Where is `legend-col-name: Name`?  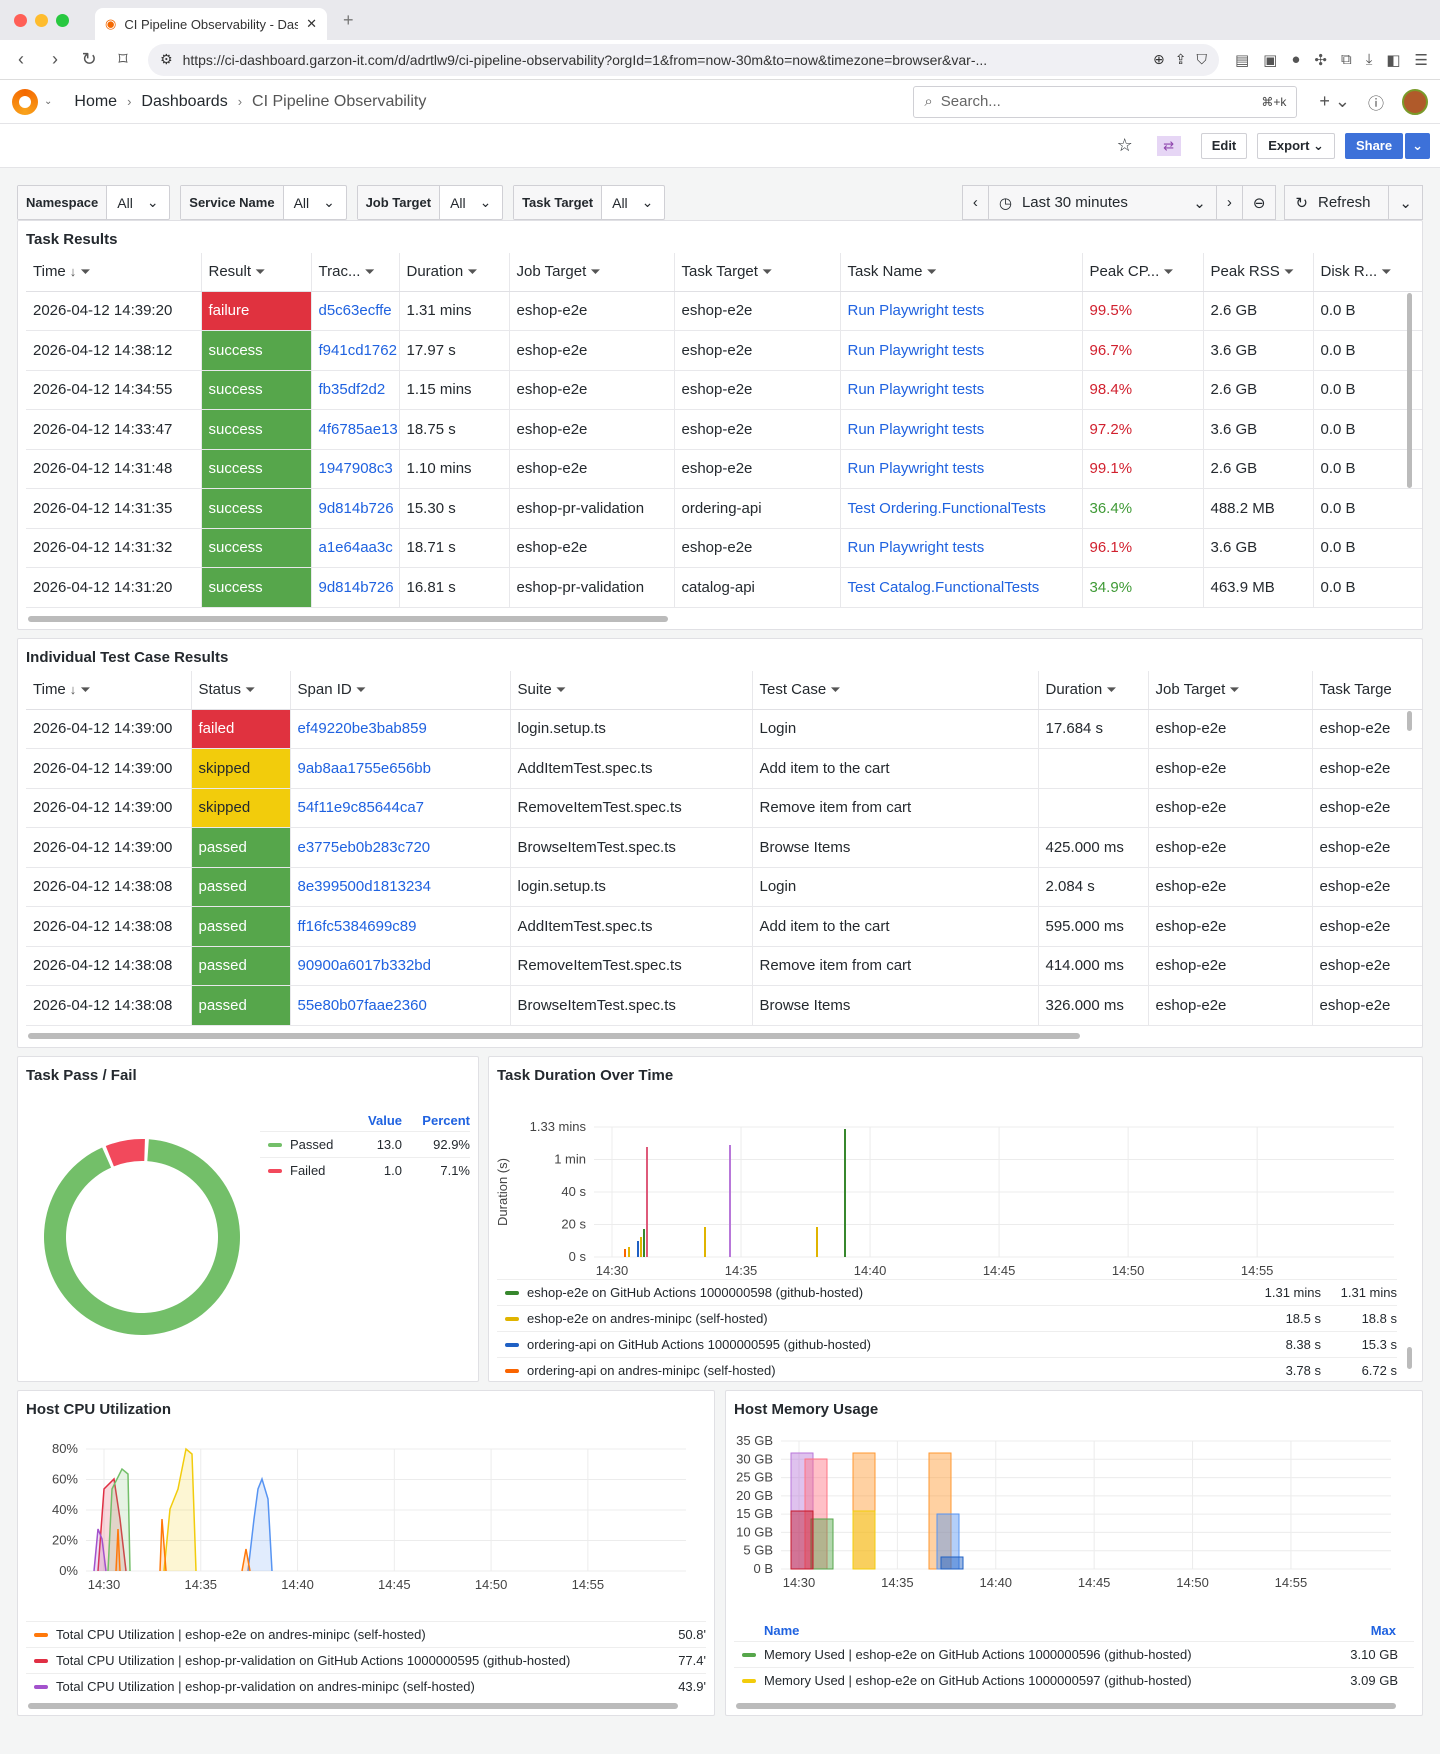
legend-col-name: Name is located at coordinates (781, 1630).